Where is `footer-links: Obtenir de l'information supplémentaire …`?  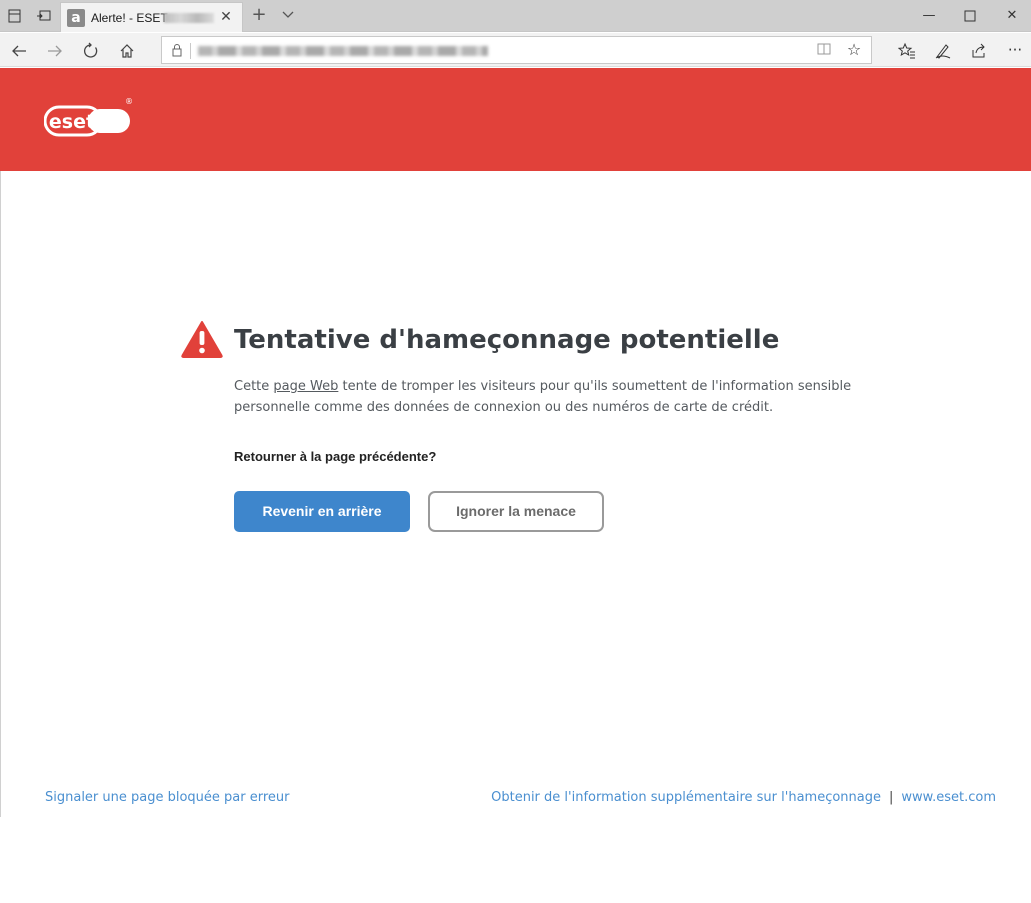
footer-links: Obtenir de l'information supplémentaire … is located at coordinates (743, 797).